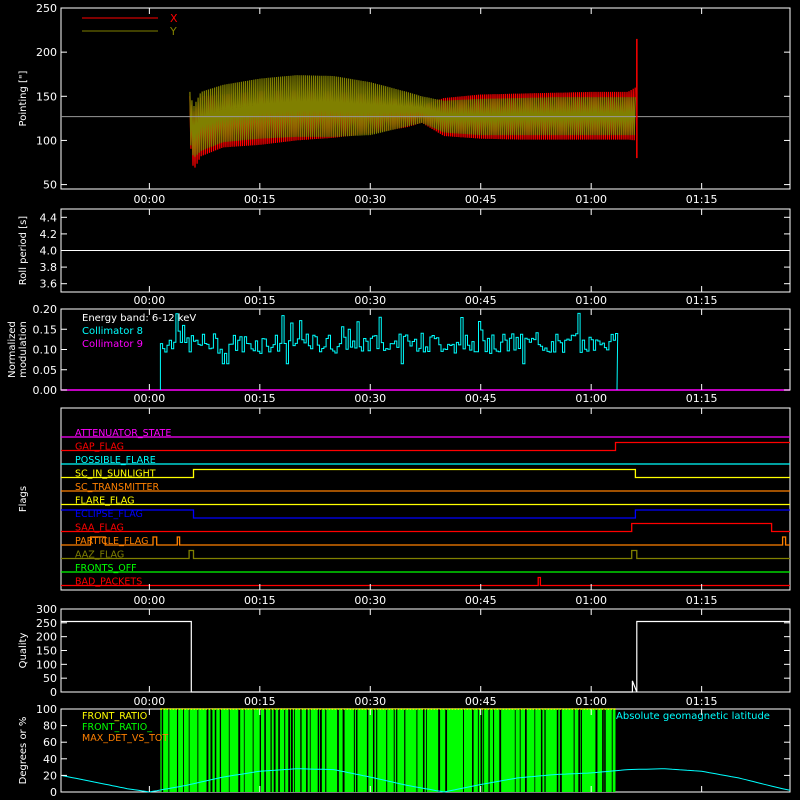 Image resolution: width=800 pixels, height=800 pixels. Describe the element at coordinates (46, 651) in the screenshot. I see `quality-ytick-label: 150` at that location.